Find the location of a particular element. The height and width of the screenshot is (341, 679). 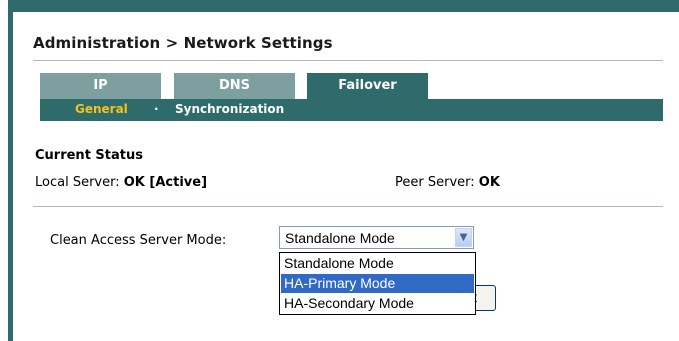

chevron-down-icon: ▼ is located at coordinates (463, 237).